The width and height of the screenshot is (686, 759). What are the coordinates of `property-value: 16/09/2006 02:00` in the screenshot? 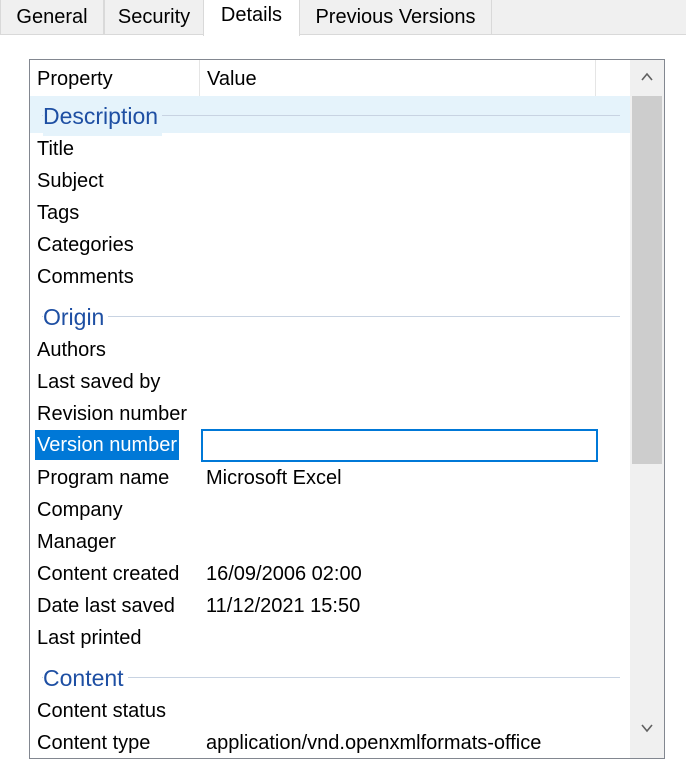 It's located at (284, 574).